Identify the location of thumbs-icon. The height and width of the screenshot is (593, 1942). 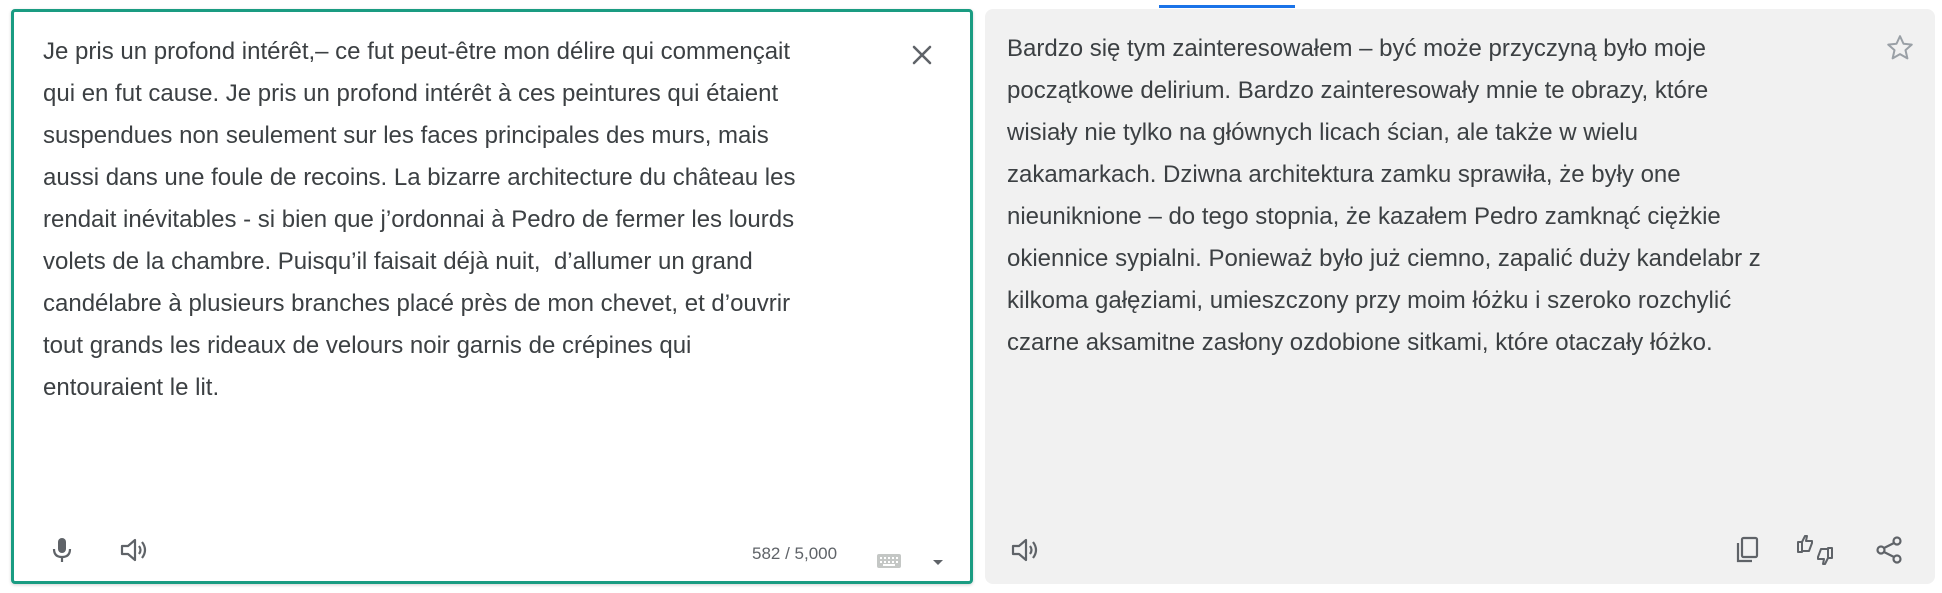
(1815, 550).